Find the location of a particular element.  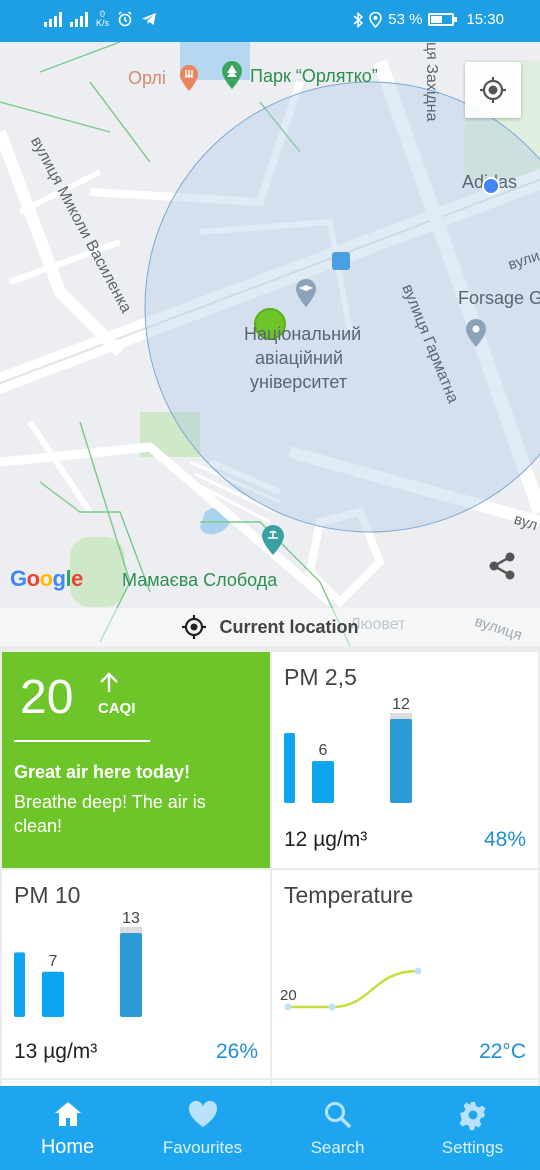

battery-percent: 53 % is located at coordinates (405, 19).